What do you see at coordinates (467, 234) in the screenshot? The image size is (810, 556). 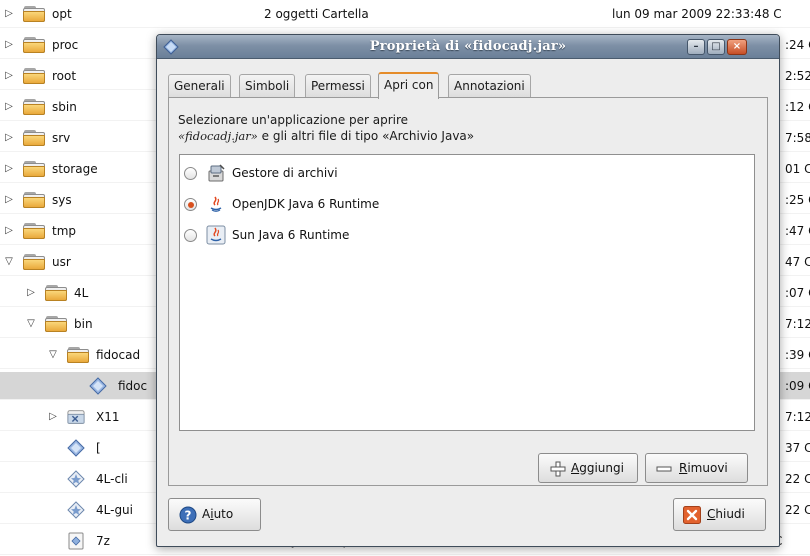 I see `app-list-item: Sun Java 6 Runtime` at bounding box center [467, 234].